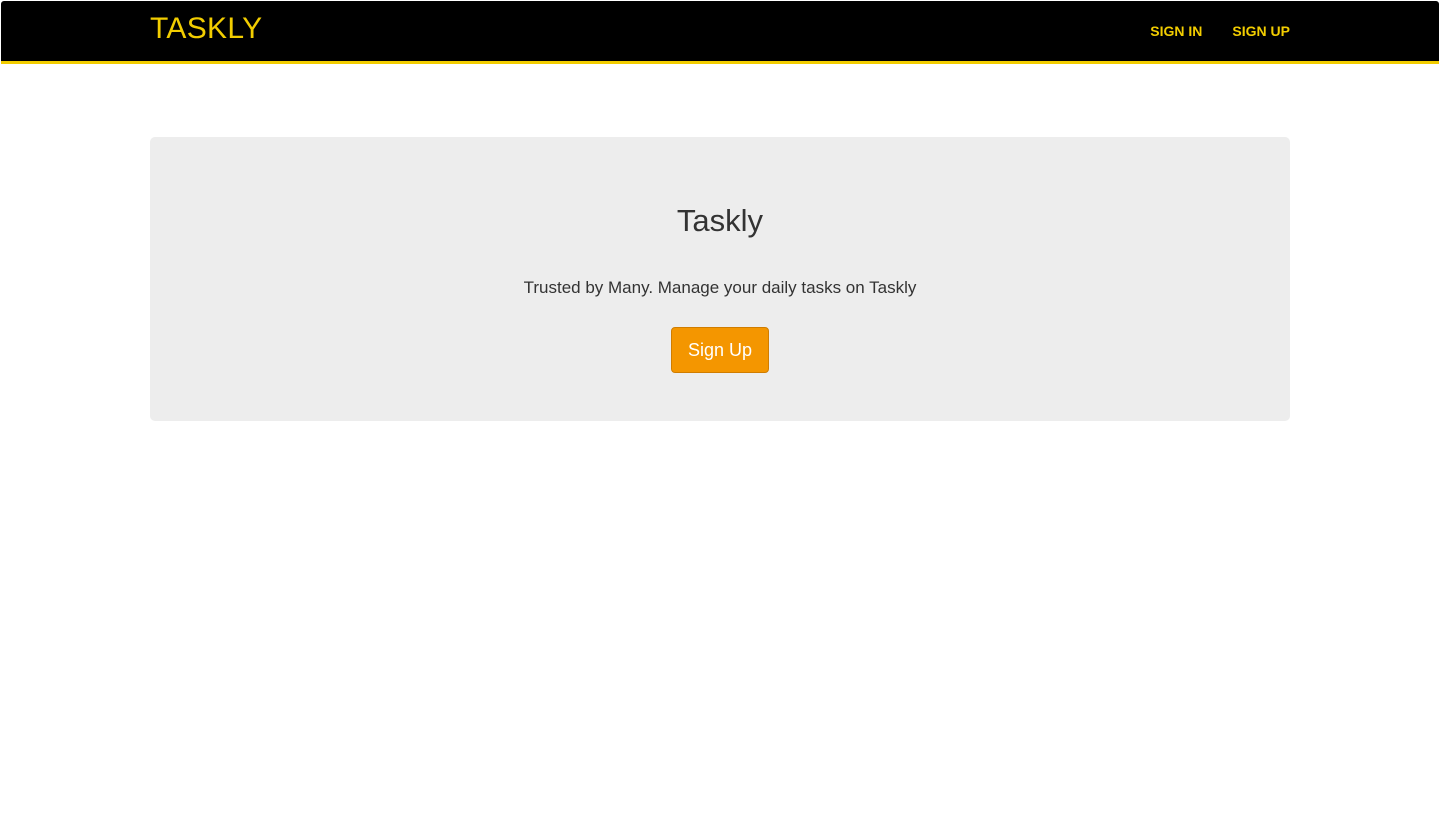 The image size is (1440, 816). Describe the element at coordinates (720, 32) in the screenshot. I see `top-navbar: TASKLY SIGN IN SIGN UP` at that location.